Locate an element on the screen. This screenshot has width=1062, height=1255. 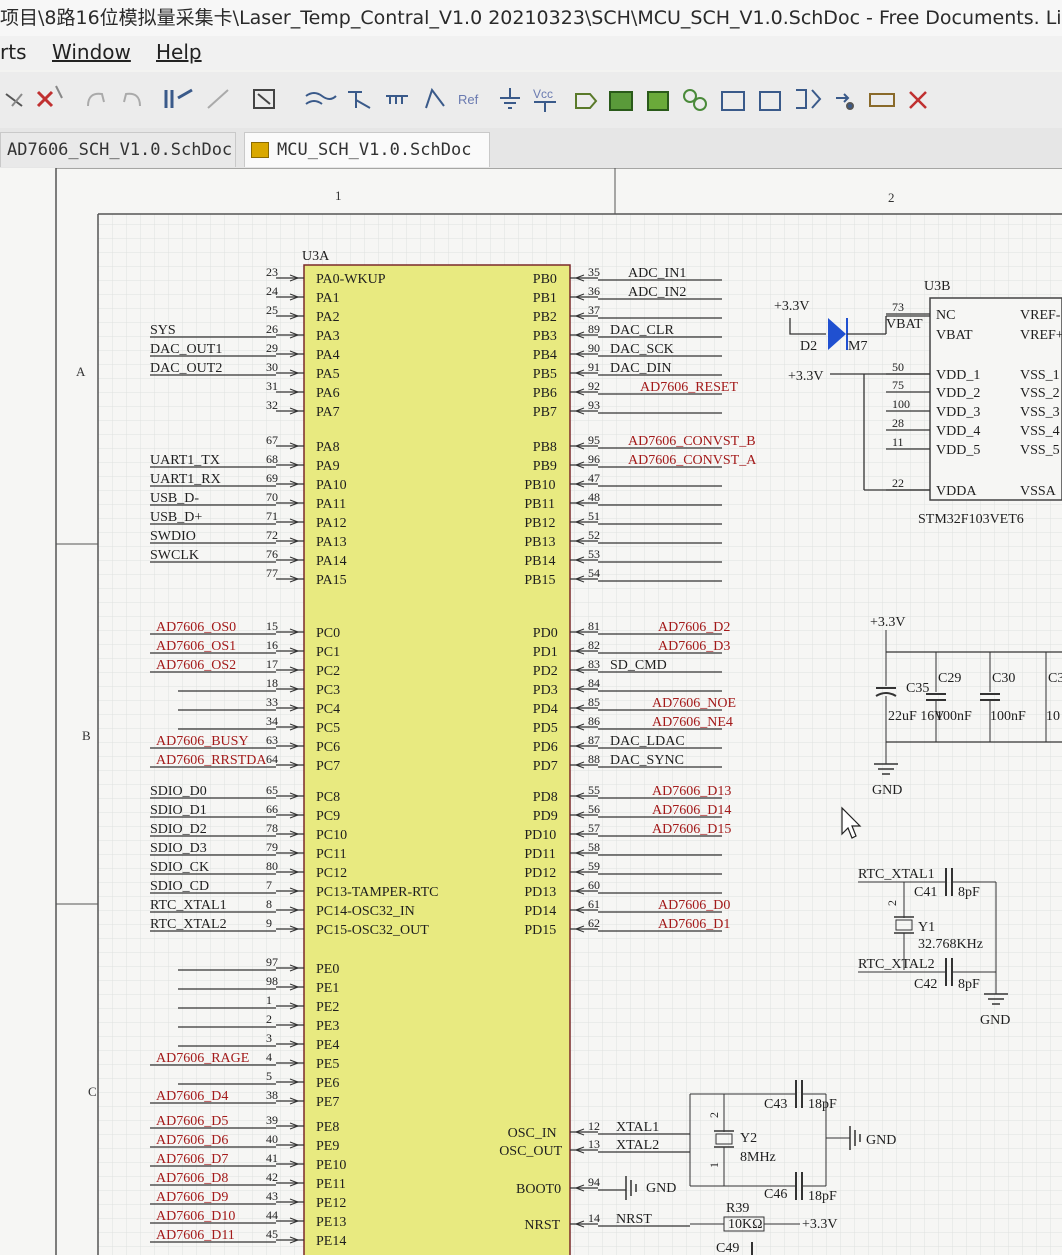
u3b-pin-vss2: VSS_2 is located at coordinates (1040, 393).